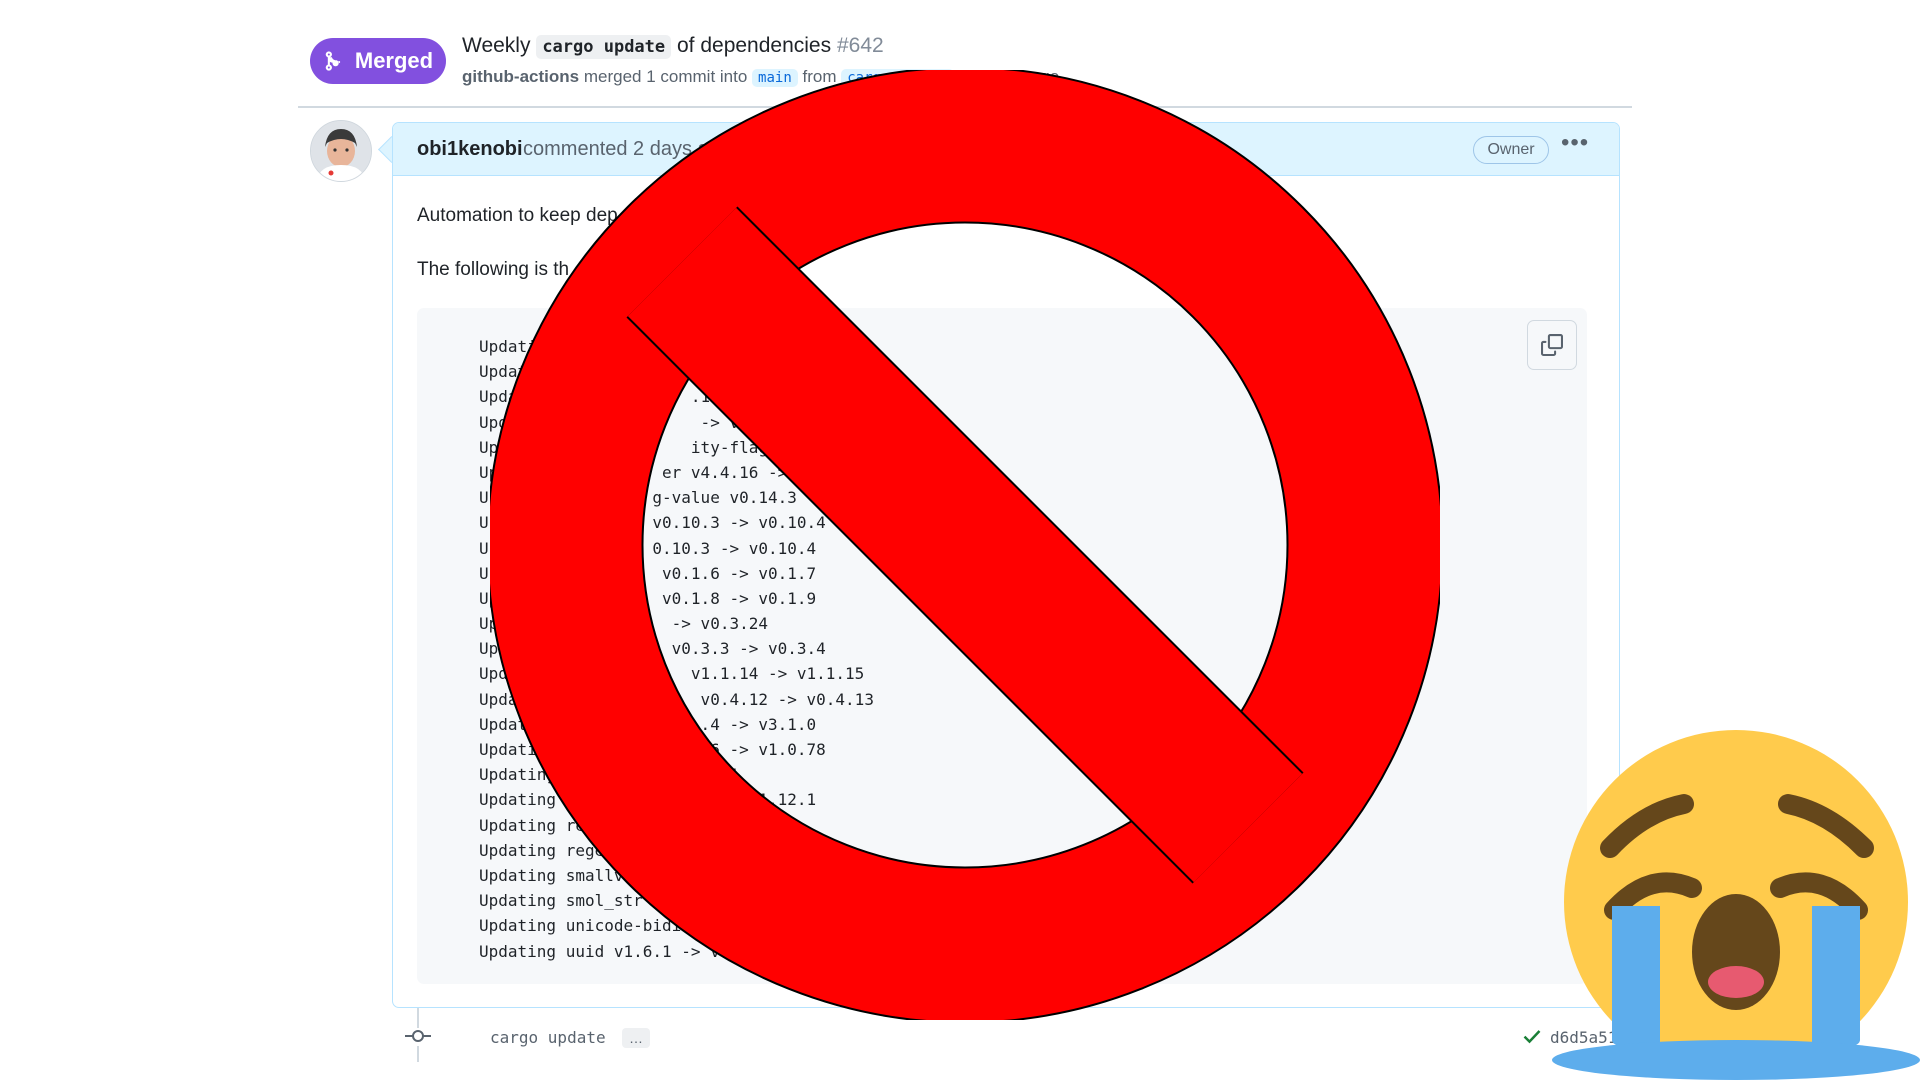 This screenshot has height=1080, width=1920. What do you see at coordinates (418, 1036) in the screenshot?
I see `git-commit-icon` at bounding box center [418, 1036].